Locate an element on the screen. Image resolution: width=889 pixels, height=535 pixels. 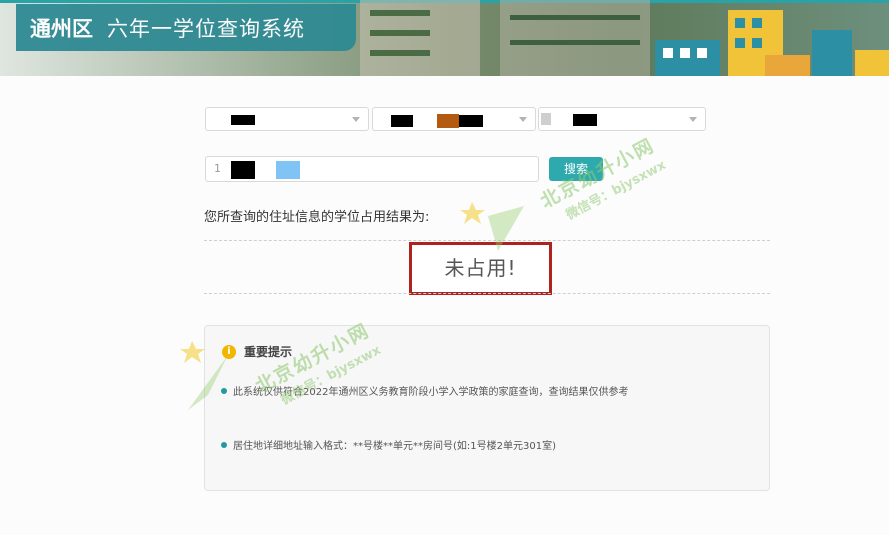
search-button: 搜索 is located at coordinates (576, 169).